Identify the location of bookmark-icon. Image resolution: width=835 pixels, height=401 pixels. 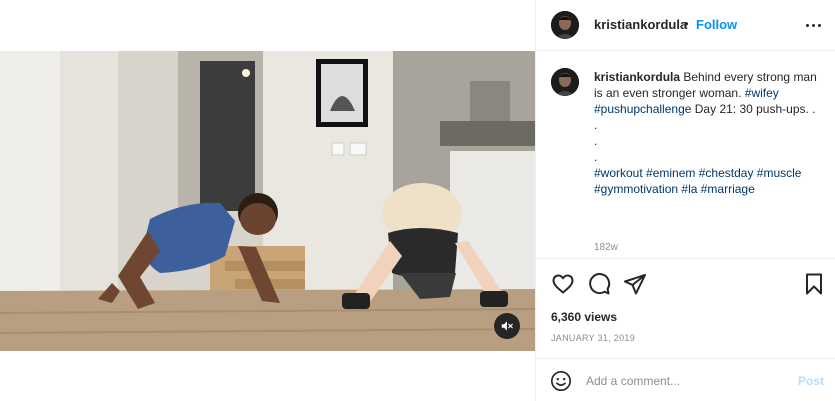
(814, 284).